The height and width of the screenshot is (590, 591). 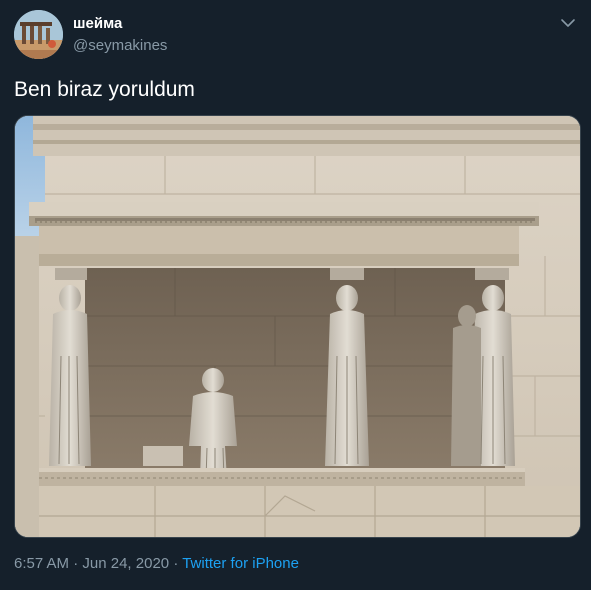 I want to click on tweet-header: шейма @seymakines, so click(x=295, y=35).